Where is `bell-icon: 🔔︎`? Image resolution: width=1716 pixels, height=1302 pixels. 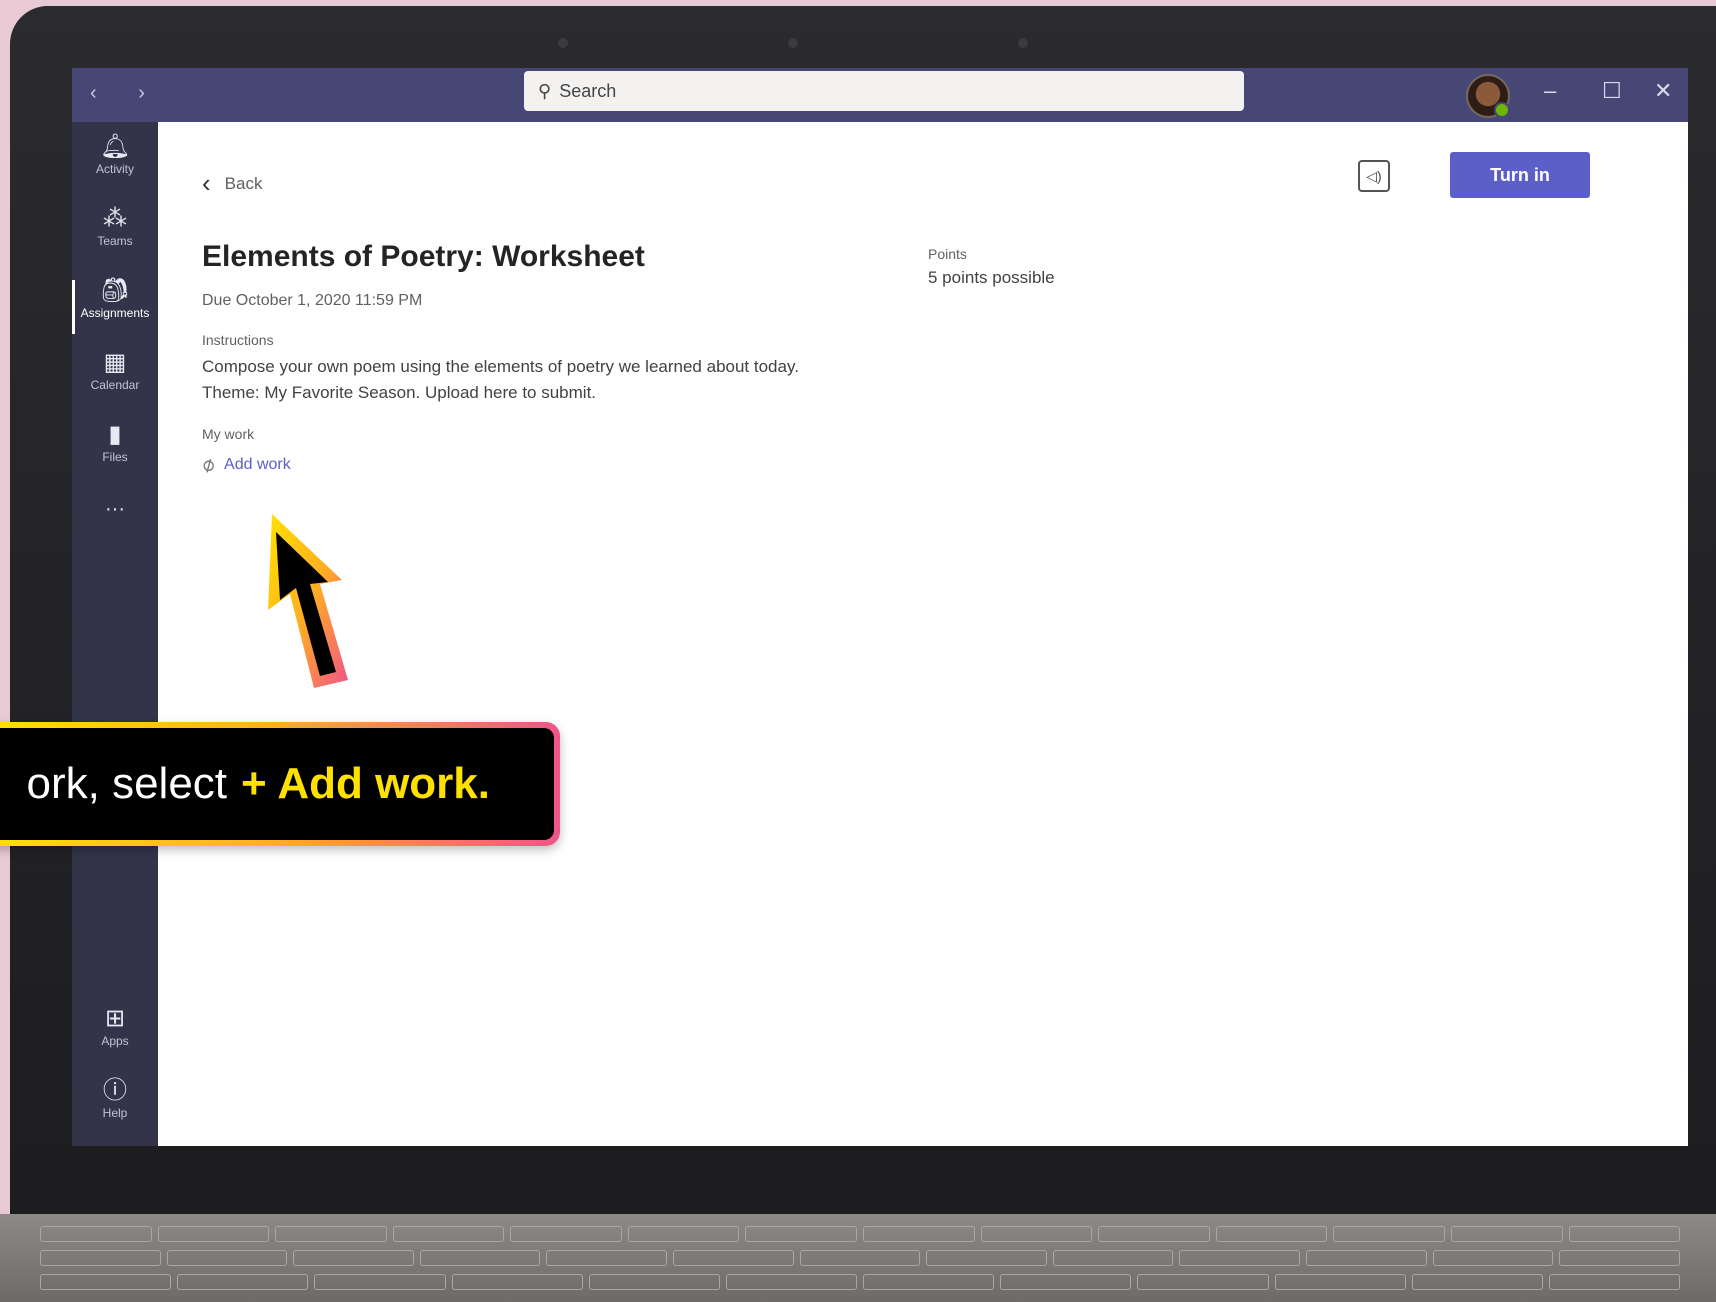
bell-icon: 🔔︎ is located at coordinates (115, 146).